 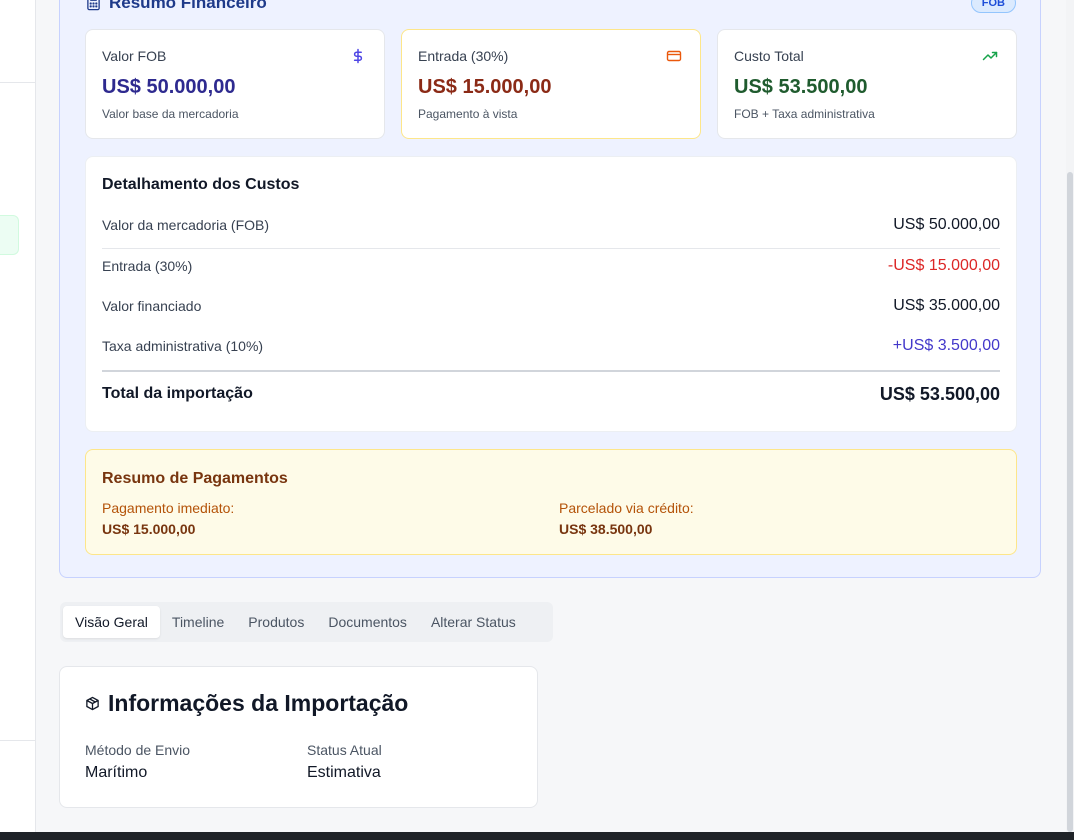 What do you see at coordinates (551, 266) in the screenshot?
I see `breakdown-row: Entrada (30%) -US$ 15.000,00` at bounding box center [551, 266].